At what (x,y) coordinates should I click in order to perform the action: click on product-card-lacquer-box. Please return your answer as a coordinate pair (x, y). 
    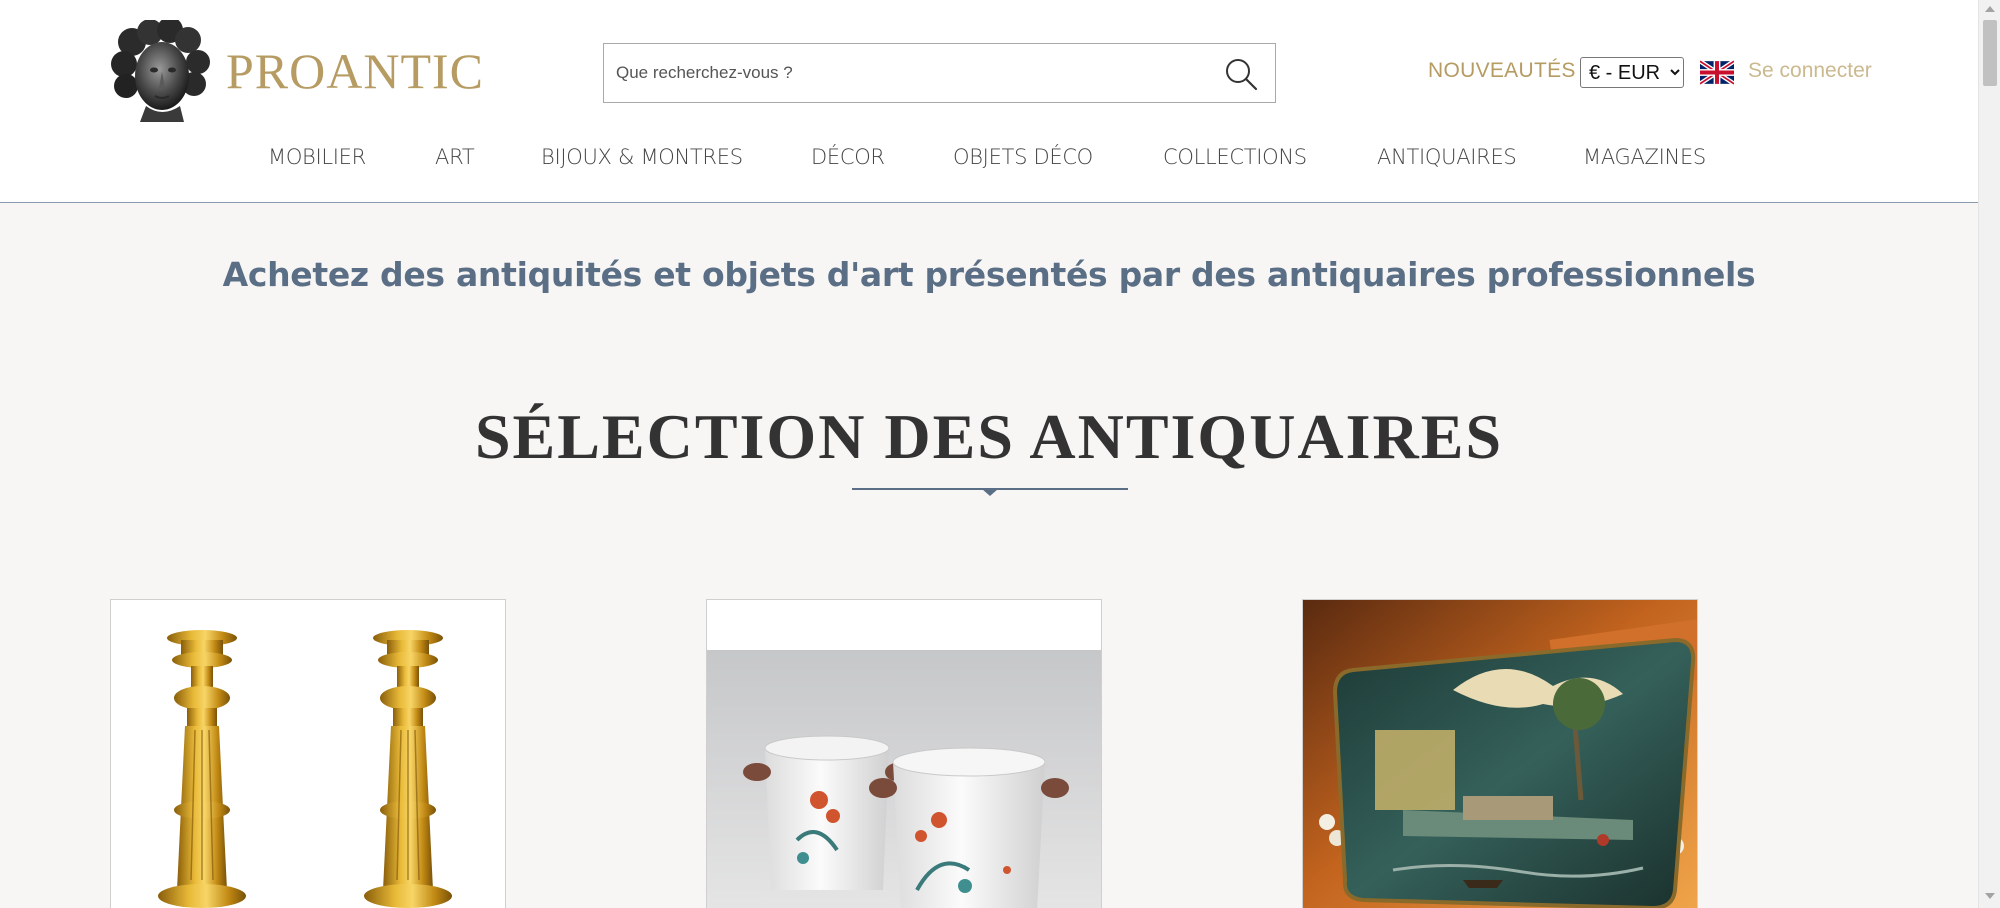
    Looking at the image, I should click on (1500, 753).